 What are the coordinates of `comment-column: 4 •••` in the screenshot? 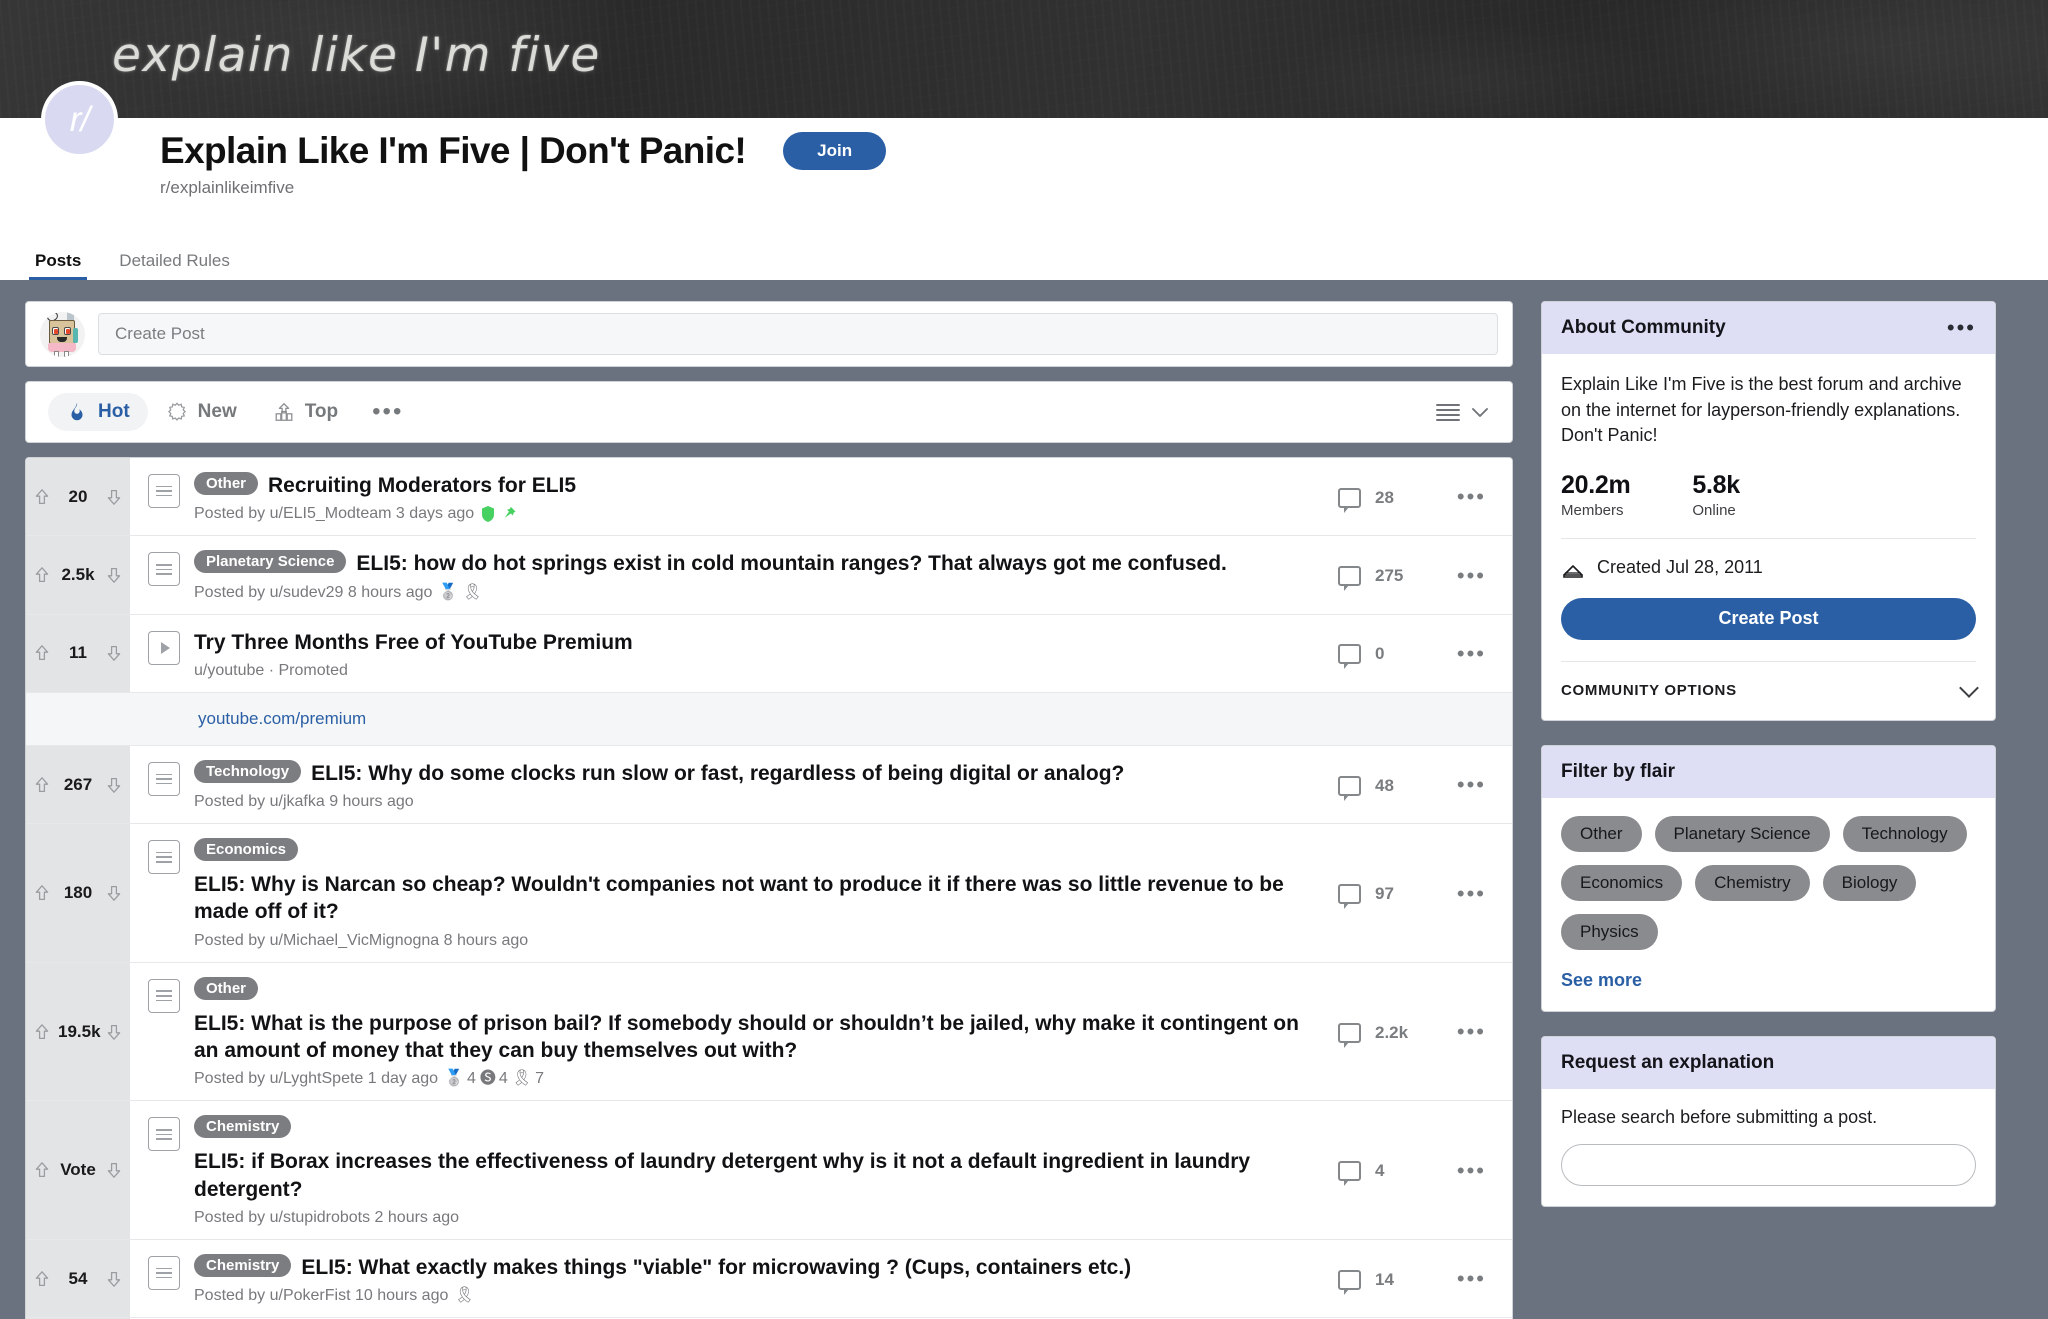 It's located at (1415, 1171).